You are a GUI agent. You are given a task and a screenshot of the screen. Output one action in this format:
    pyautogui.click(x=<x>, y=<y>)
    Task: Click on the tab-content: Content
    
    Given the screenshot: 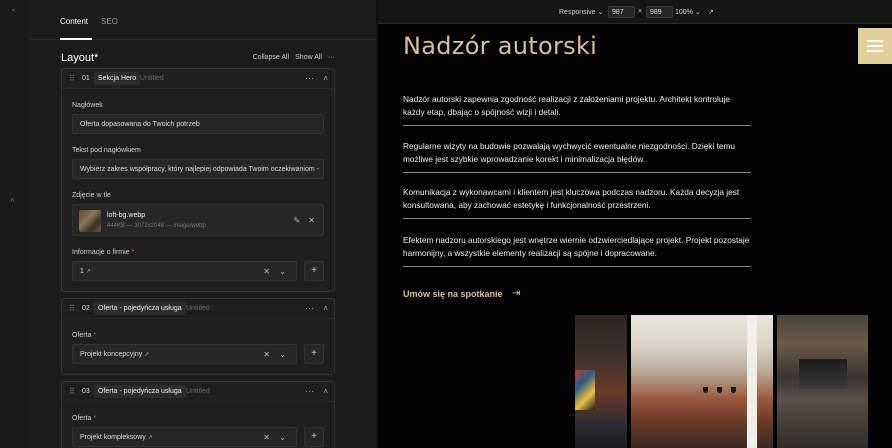 What is the action you would take?
    pyautogui.click(x=74, y=21)
    